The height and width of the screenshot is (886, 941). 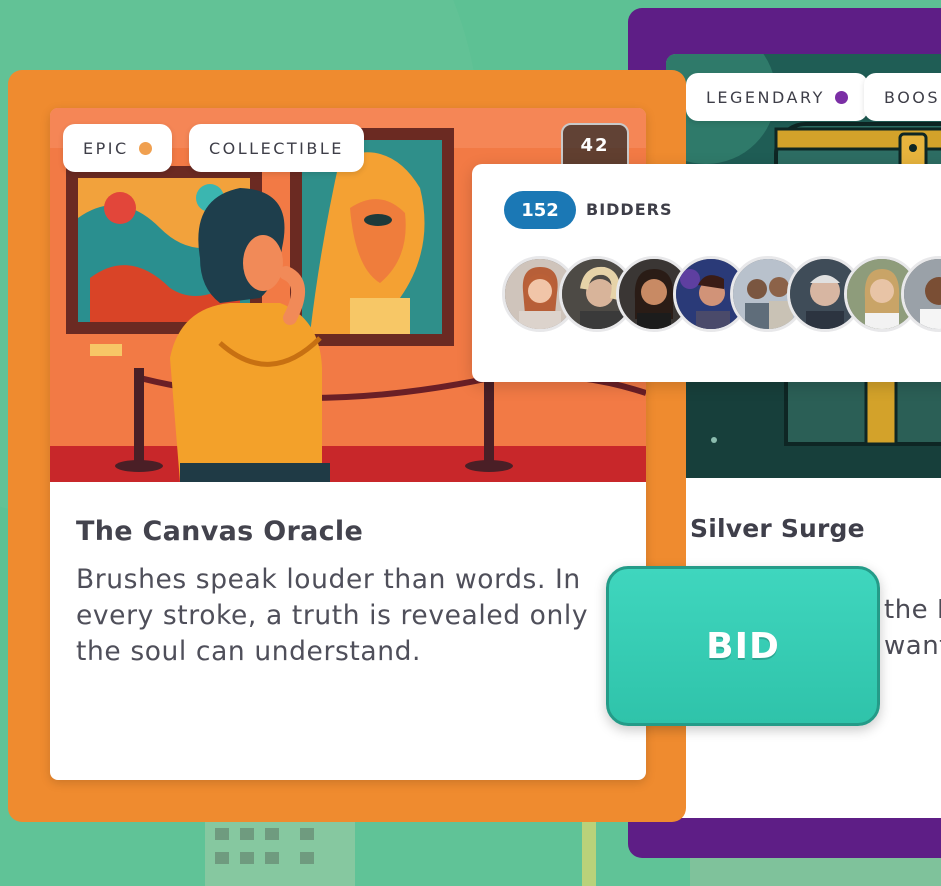 What do you see at coordinates (540, 210) in the screenshot?
I see `bidder-count-badge: 152` at bounding box center [540, 210].